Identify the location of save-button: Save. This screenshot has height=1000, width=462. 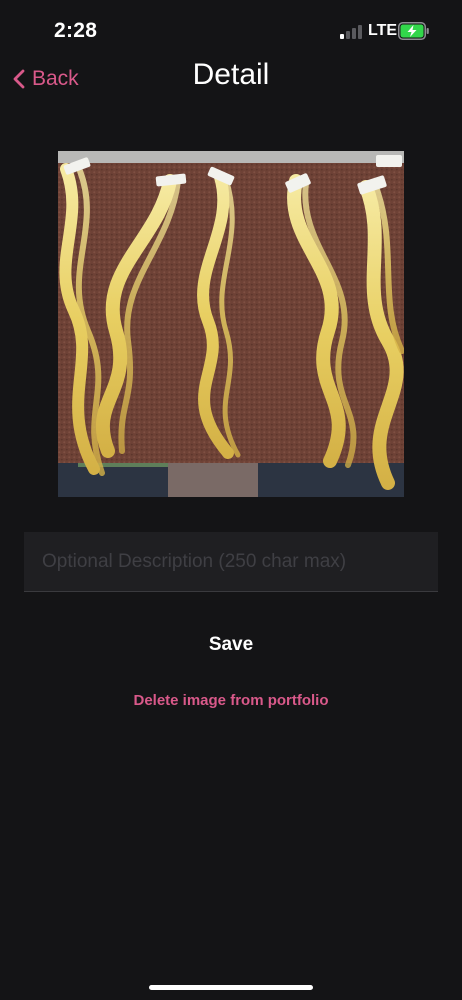
(231, 645).